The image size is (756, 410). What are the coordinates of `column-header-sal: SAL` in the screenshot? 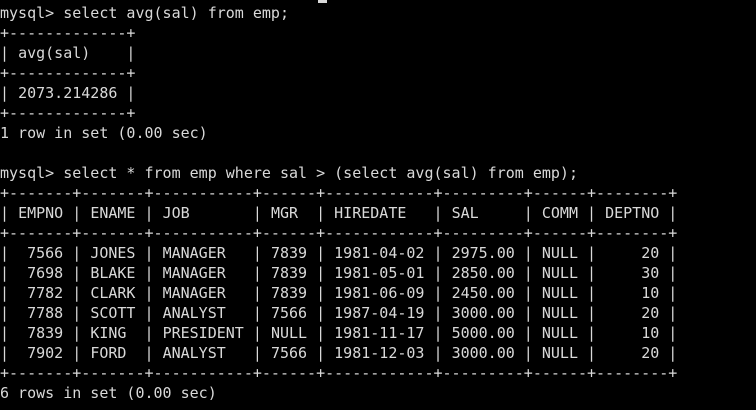 It's located at (465, 213).